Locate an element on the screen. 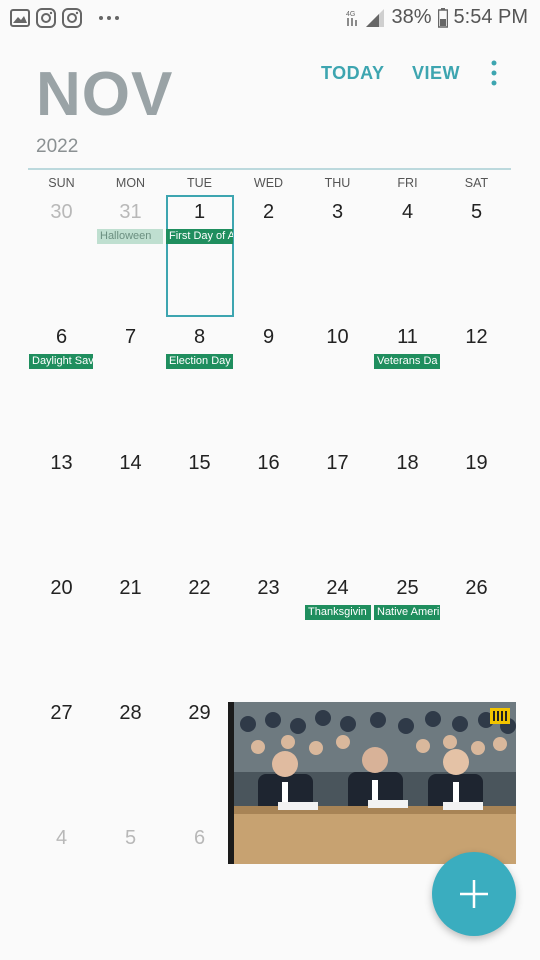 Image resolution: width=540 pixels, height=960 pixels. pip-video-window is located at coordinates (372, 783).